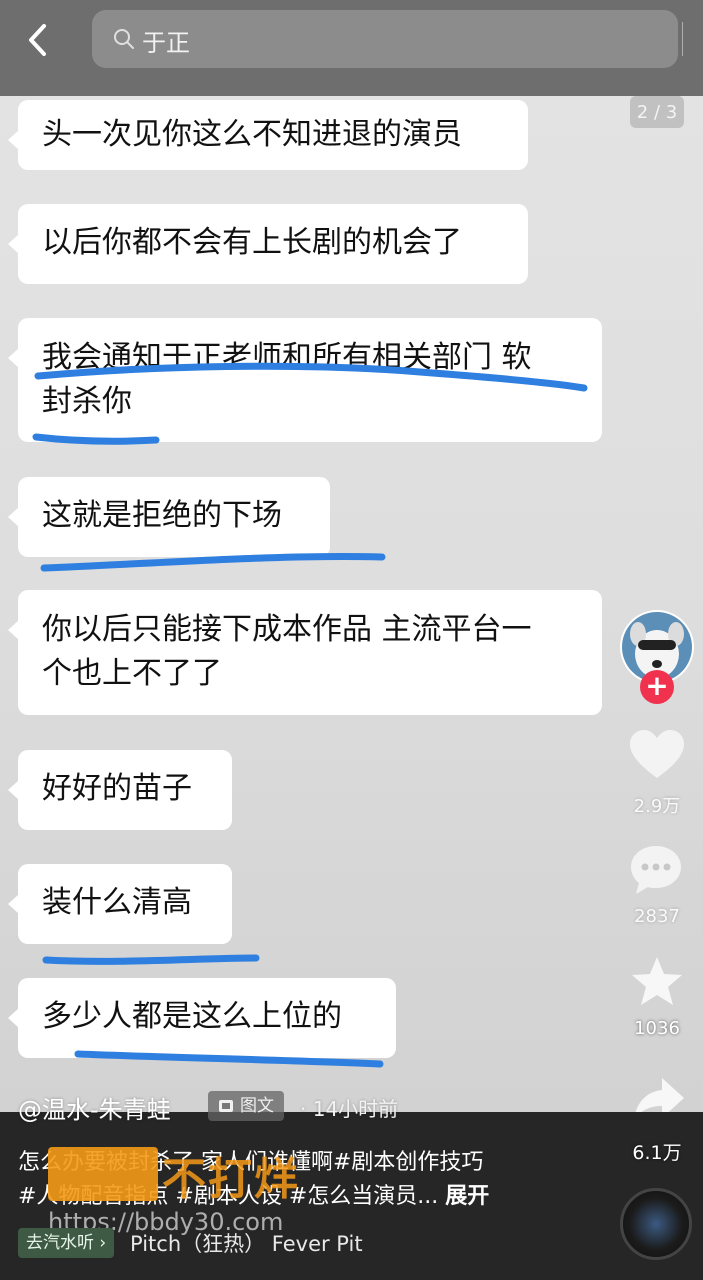  I want to click on watermark-logo, so click(103, 1174).